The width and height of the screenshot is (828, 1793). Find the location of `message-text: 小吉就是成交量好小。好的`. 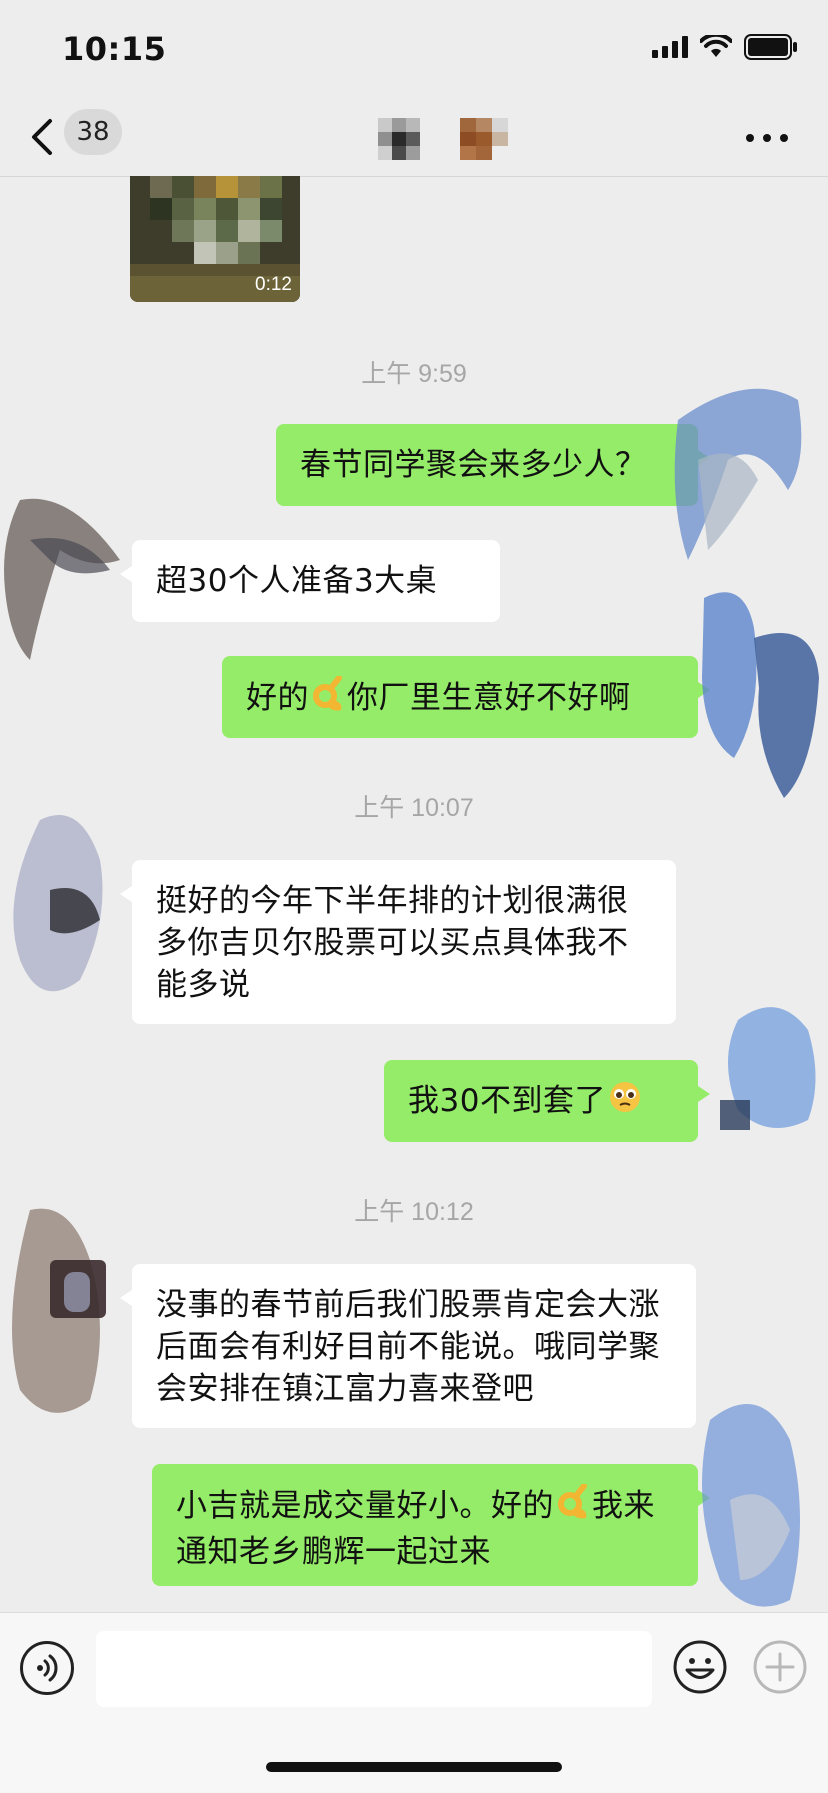

message-text: 小吉就是成交量好小。好的 is located at coordinates (365, 1506).